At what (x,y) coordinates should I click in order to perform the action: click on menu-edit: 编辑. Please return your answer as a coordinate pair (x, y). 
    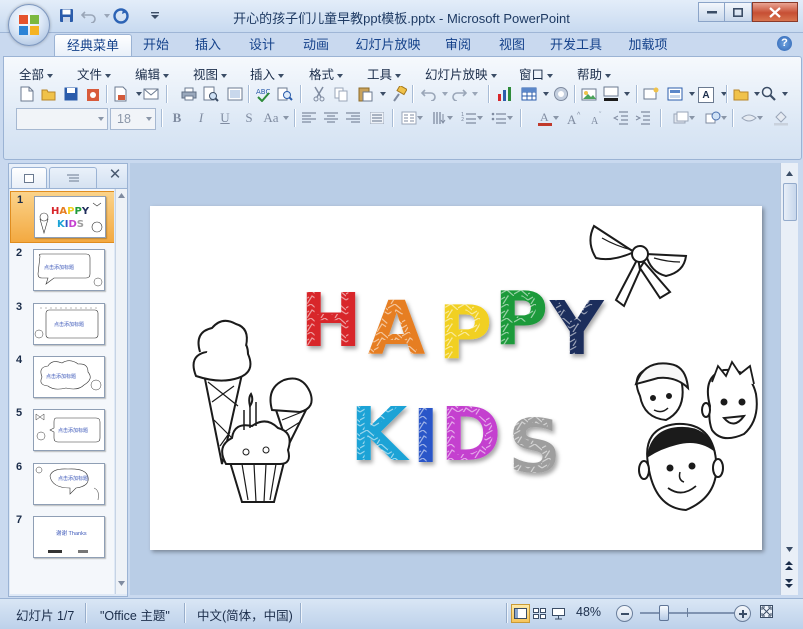
    Looking at the image, I should click on (152, 73).